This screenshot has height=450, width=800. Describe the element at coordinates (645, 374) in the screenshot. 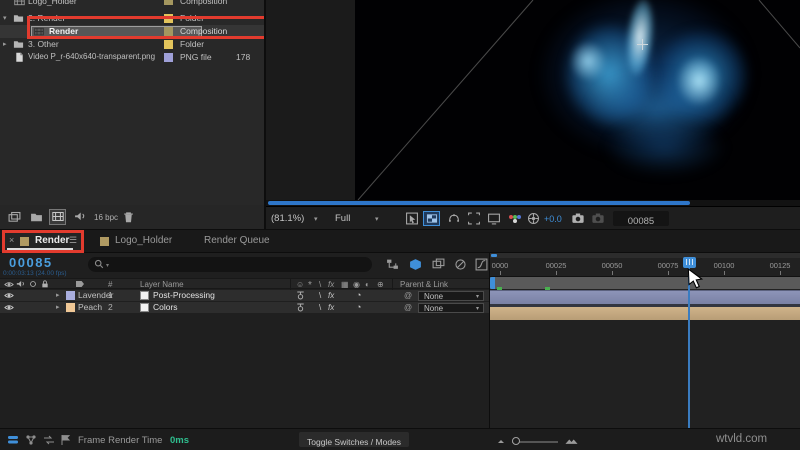

I see `track-empty-area` at that location.